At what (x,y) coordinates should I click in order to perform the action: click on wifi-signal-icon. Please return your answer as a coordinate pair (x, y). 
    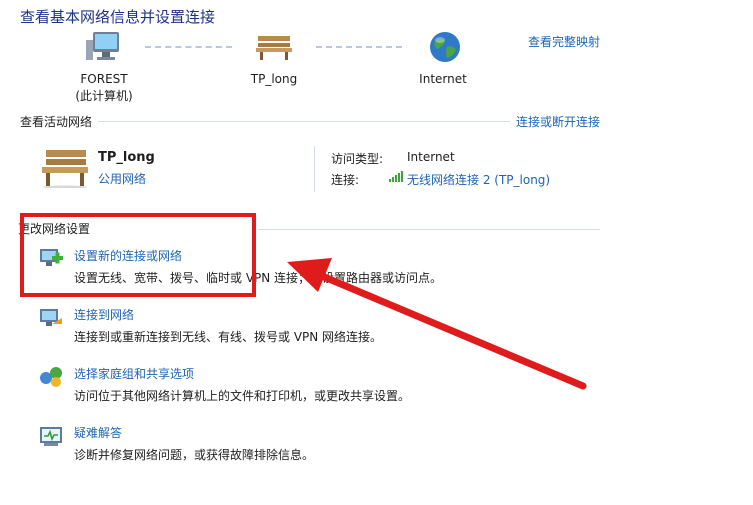
    Looking at the image, I should click on (396, 176).